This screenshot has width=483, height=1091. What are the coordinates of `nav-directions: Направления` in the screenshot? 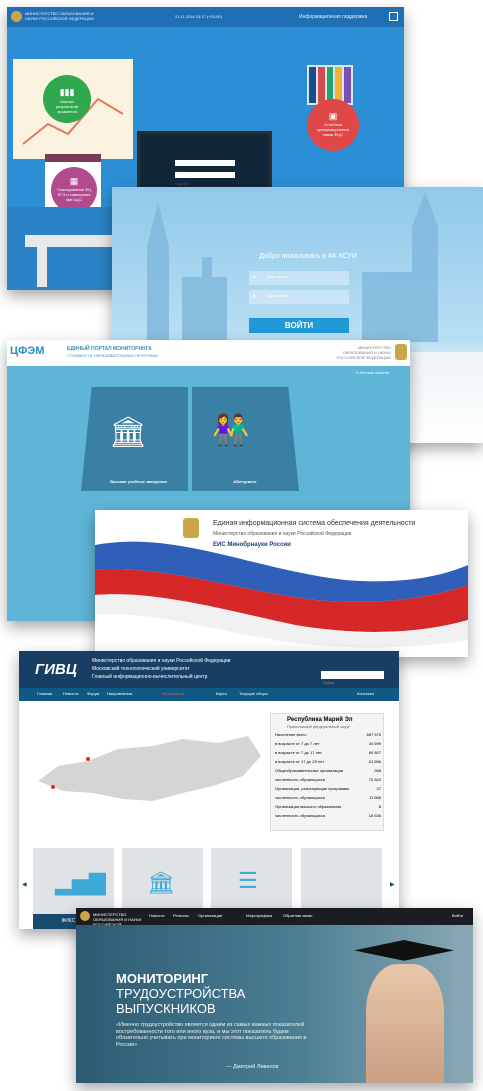 It's located at (119, 694).